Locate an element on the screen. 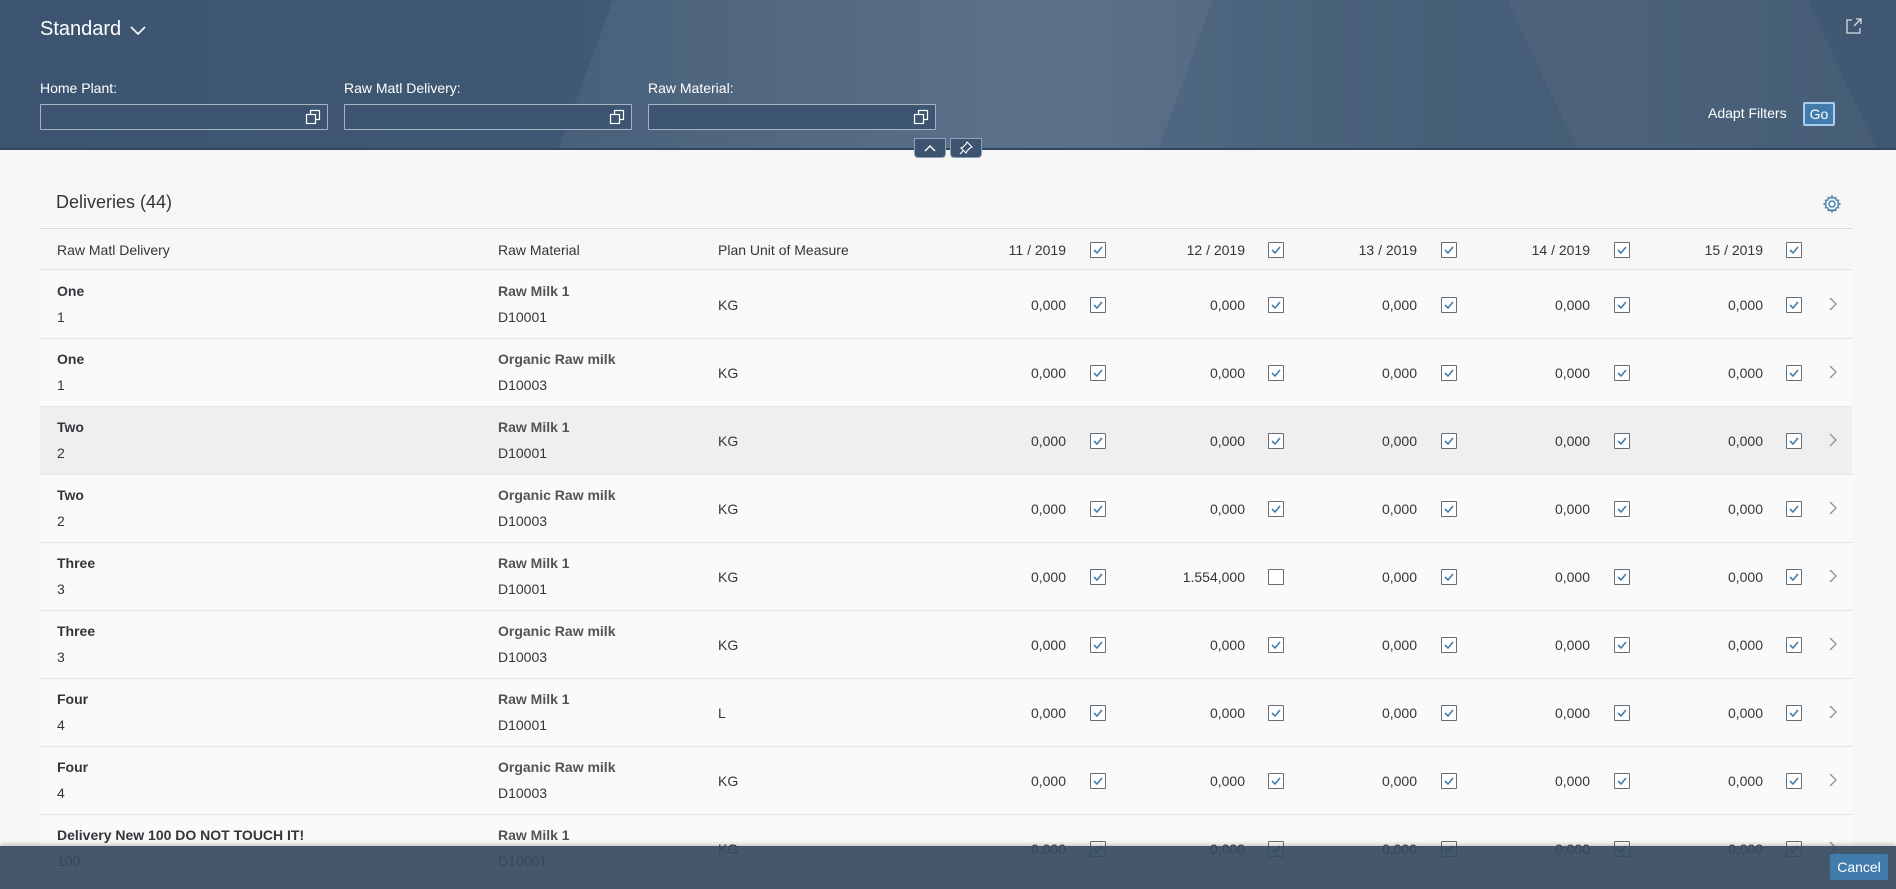 The height and width of the screenshot is (889, 1896). delivery-name: Delivery New 100 DO NOT TOUCH IT! is located at coordinates (181, 835).